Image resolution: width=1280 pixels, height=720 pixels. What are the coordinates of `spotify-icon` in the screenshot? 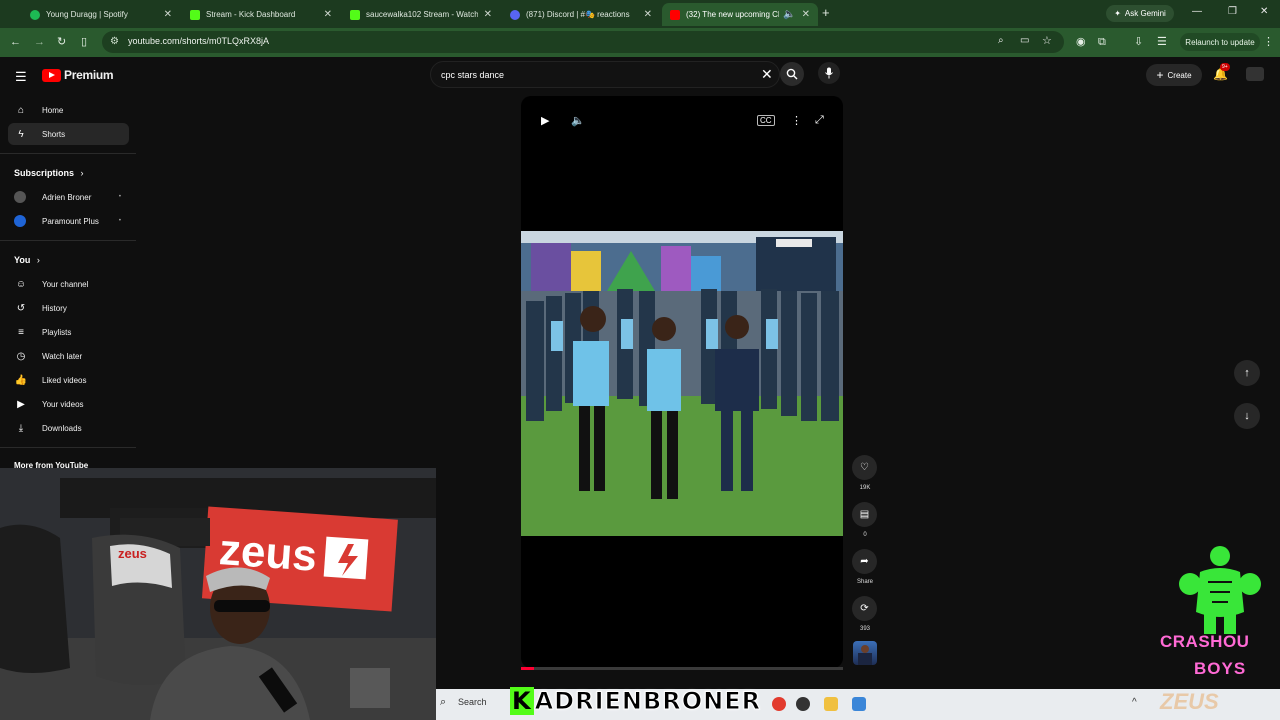 It's located at (35, 14).